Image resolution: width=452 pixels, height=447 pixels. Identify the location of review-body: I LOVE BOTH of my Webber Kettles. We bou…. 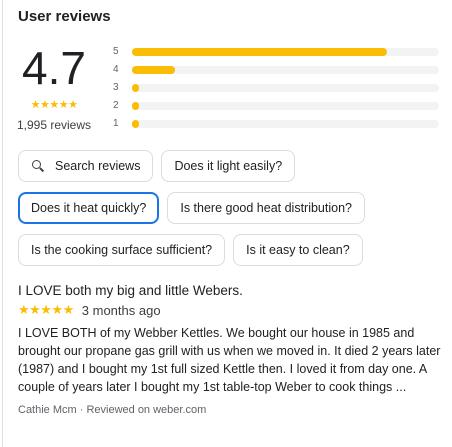
(229, 360).